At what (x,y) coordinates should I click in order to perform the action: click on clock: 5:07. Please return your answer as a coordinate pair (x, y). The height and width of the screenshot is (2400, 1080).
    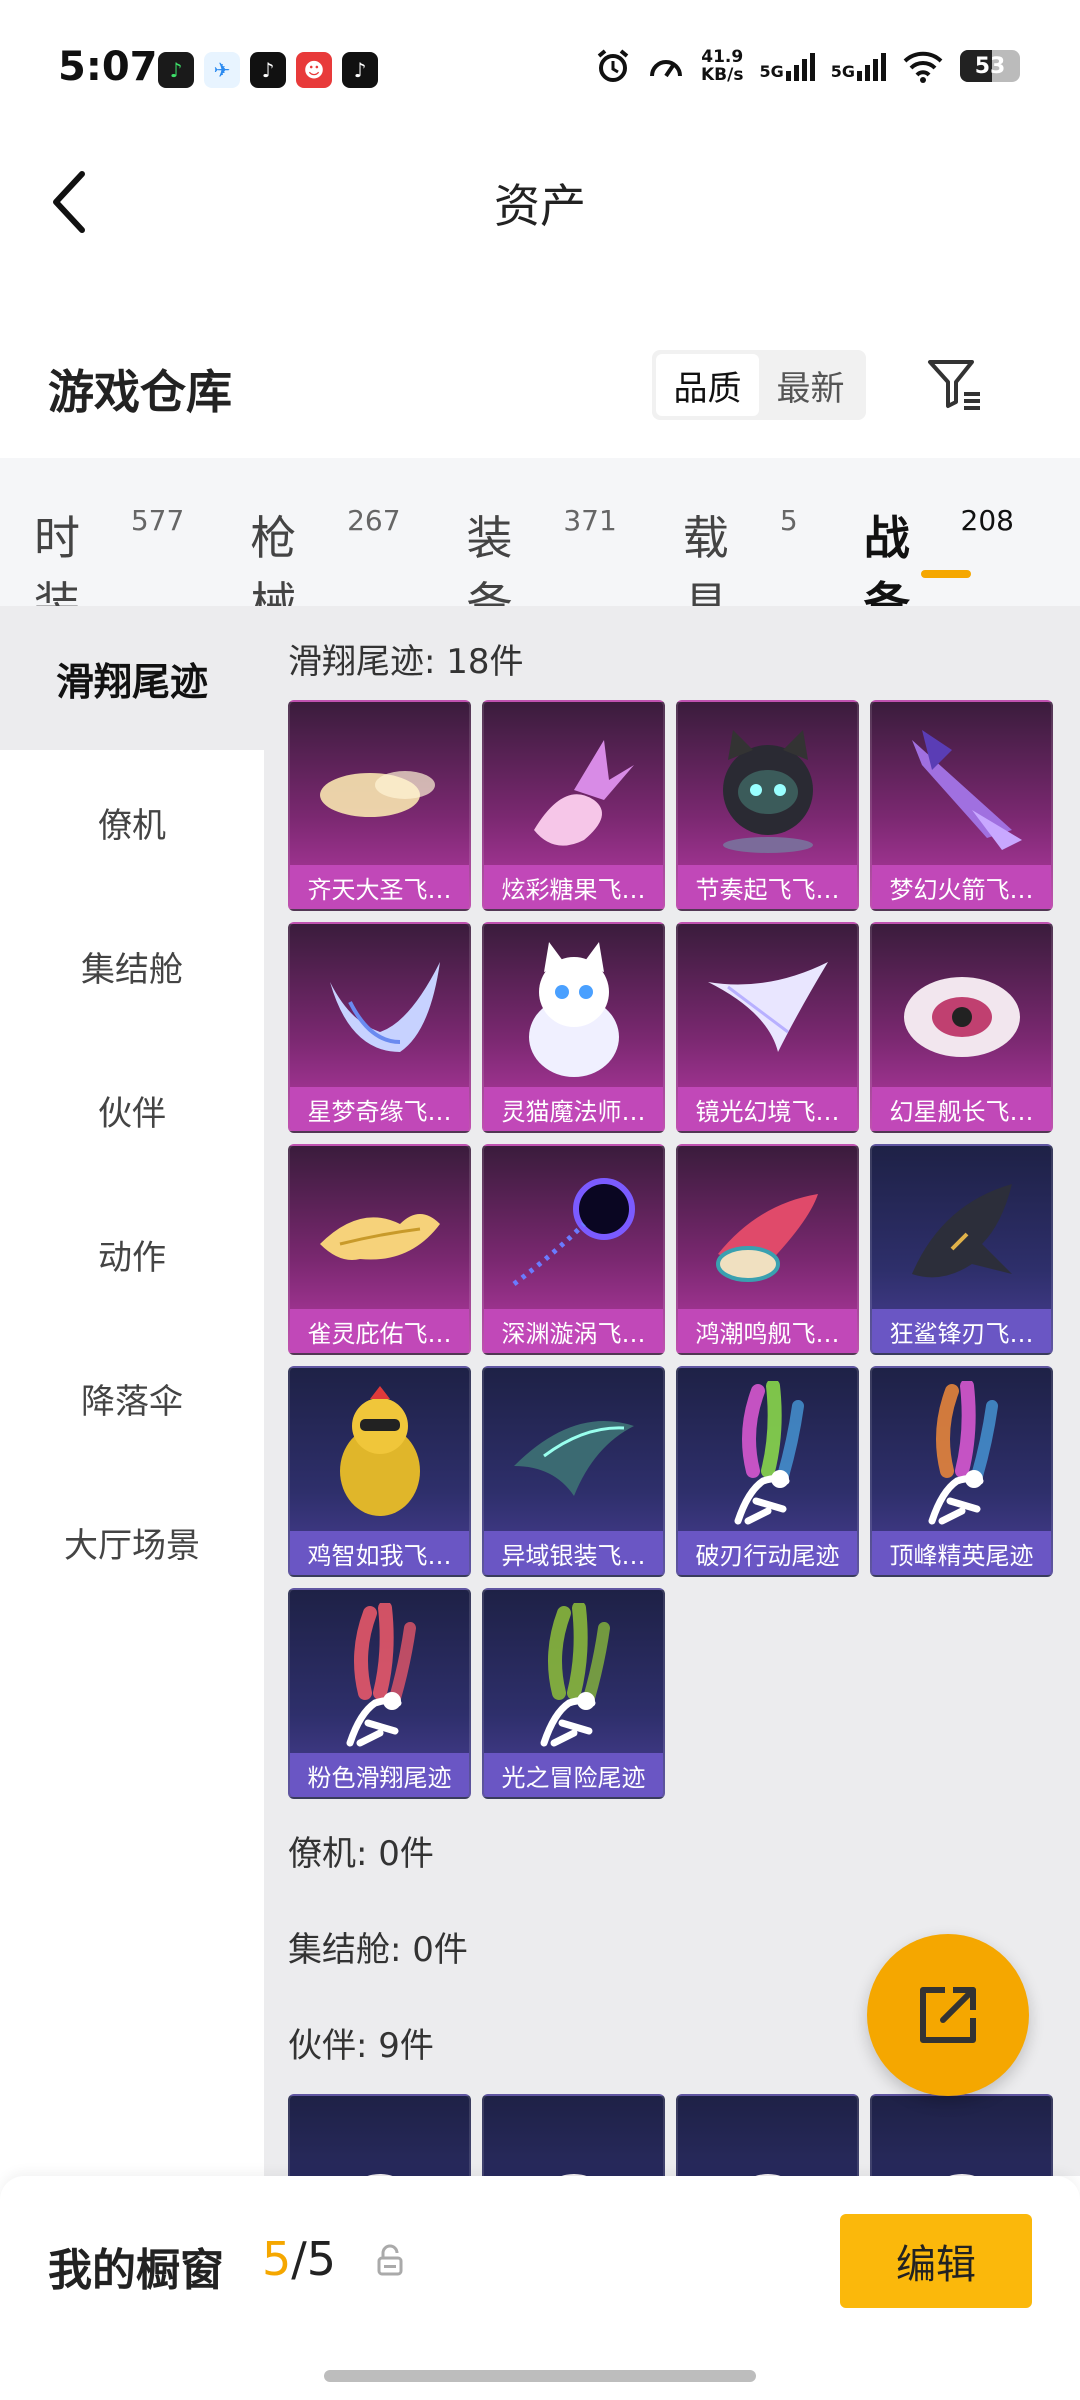
    Looking at the image, I should click on (108, 67).